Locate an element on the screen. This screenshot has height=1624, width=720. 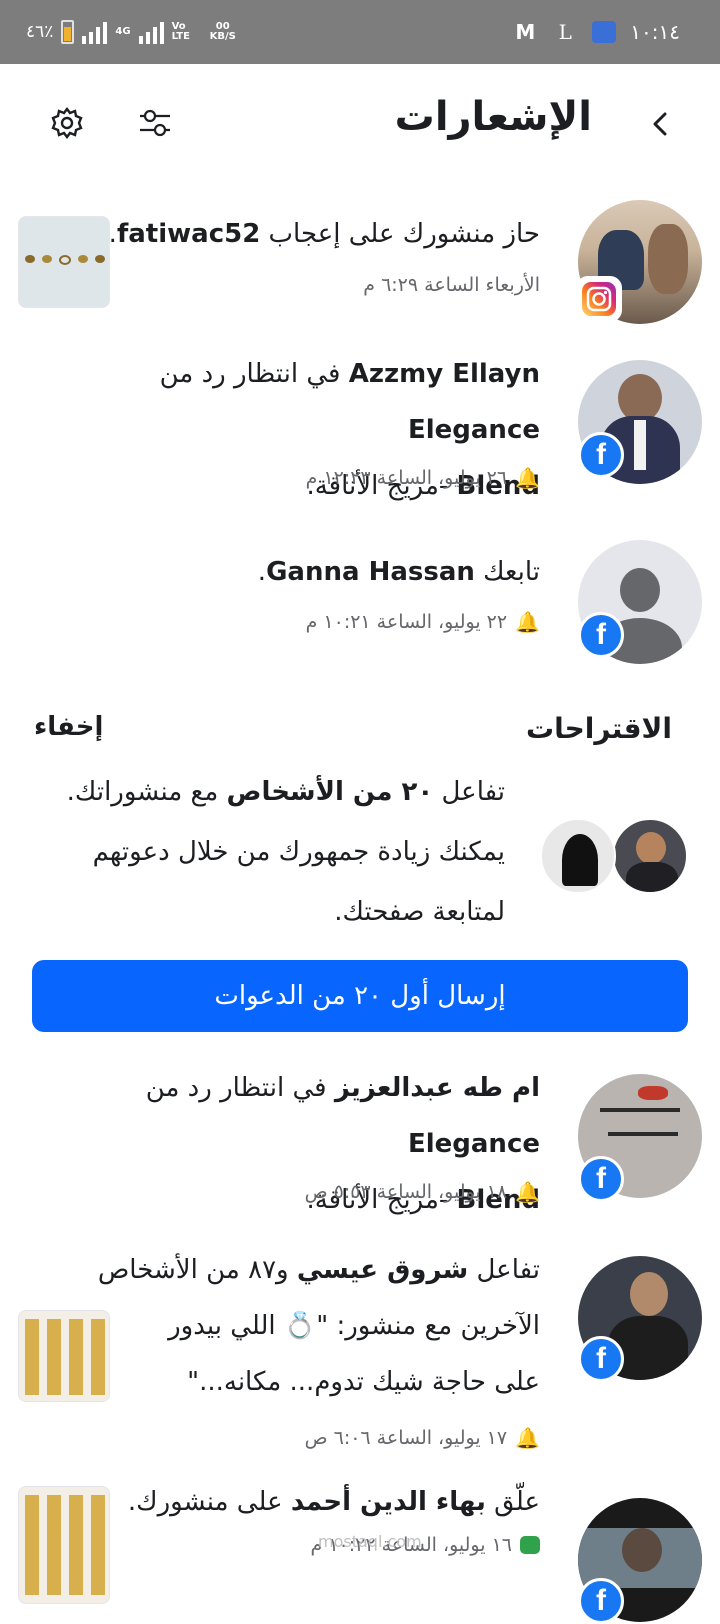
notification-text: حاز منشورك على إعجاب fatiwac52. is located at coordinates (324, 234).